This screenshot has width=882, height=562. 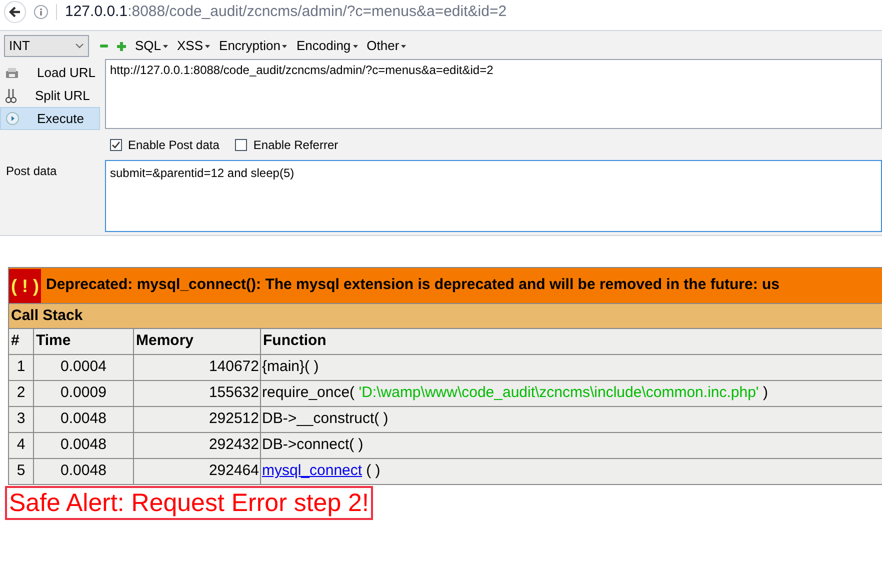 What do you see at coordinates (193, 46) in the screenshot?
I see `toolbar-menu: XSS` at bounding box center [193, 46].